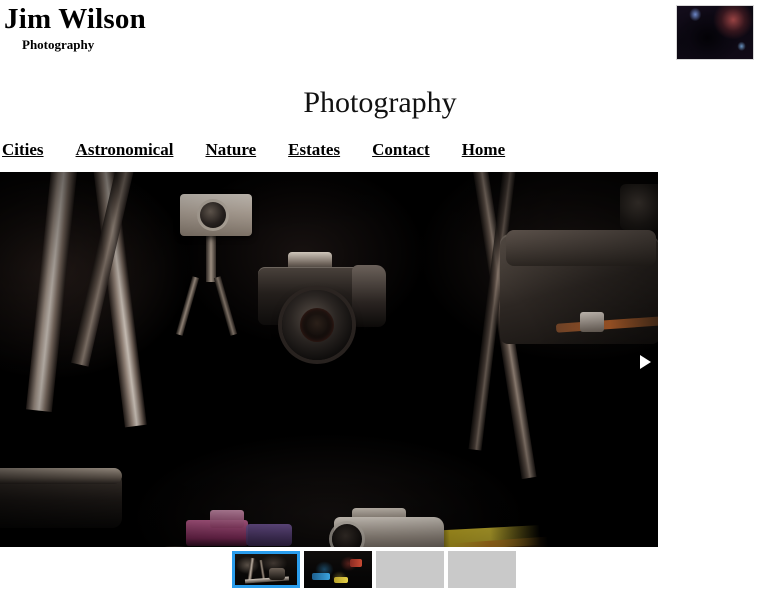 The height and width of the screenshot is (600, 760). What do you see at coordinates (75, 19) in the screenshot?
I see `brand-name: Jim Wilson` at bounding box center [75, 19].